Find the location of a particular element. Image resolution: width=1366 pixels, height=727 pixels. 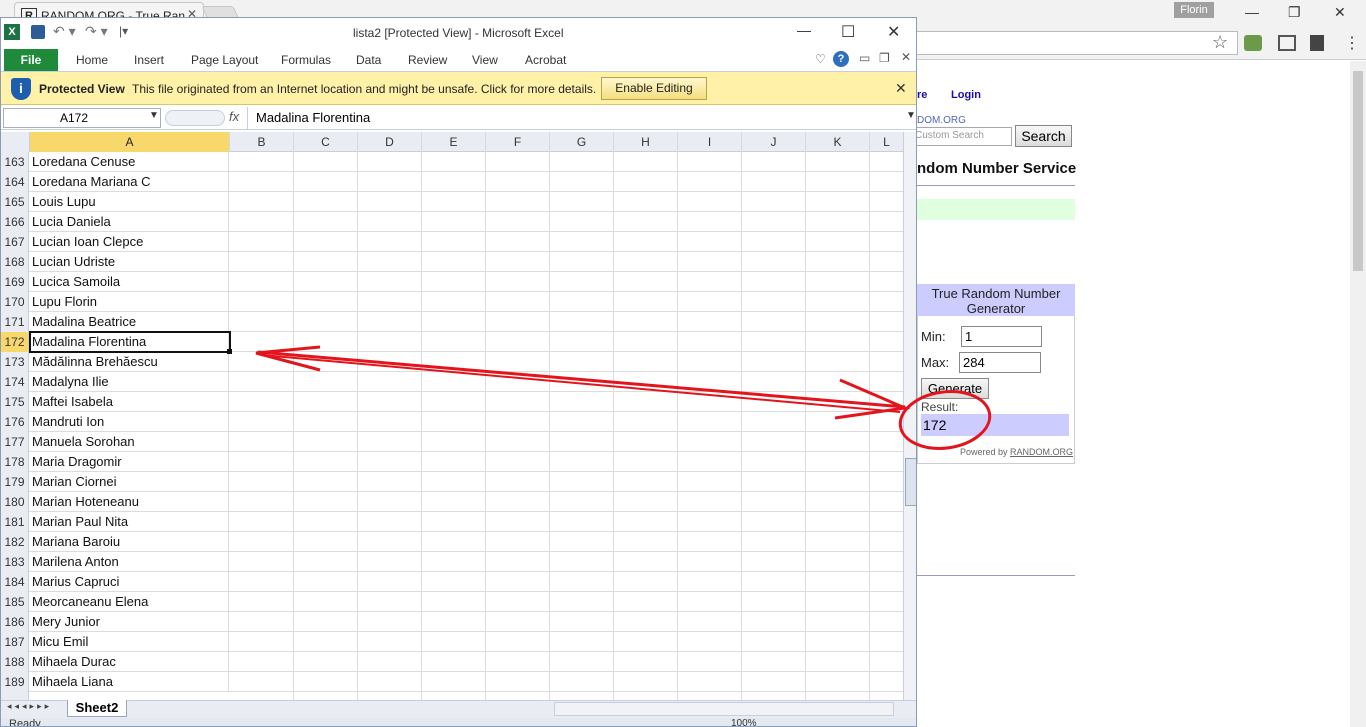

row-header: 169 is located at coordinates (15, 282).